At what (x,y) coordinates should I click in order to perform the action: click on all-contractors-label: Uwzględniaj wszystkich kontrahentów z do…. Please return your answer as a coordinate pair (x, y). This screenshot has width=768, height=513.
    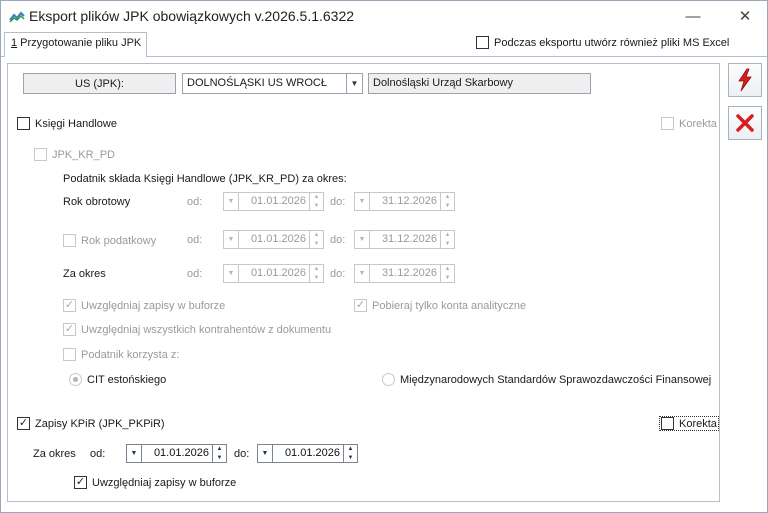
    Looking at the image, I should click on (206, 329).